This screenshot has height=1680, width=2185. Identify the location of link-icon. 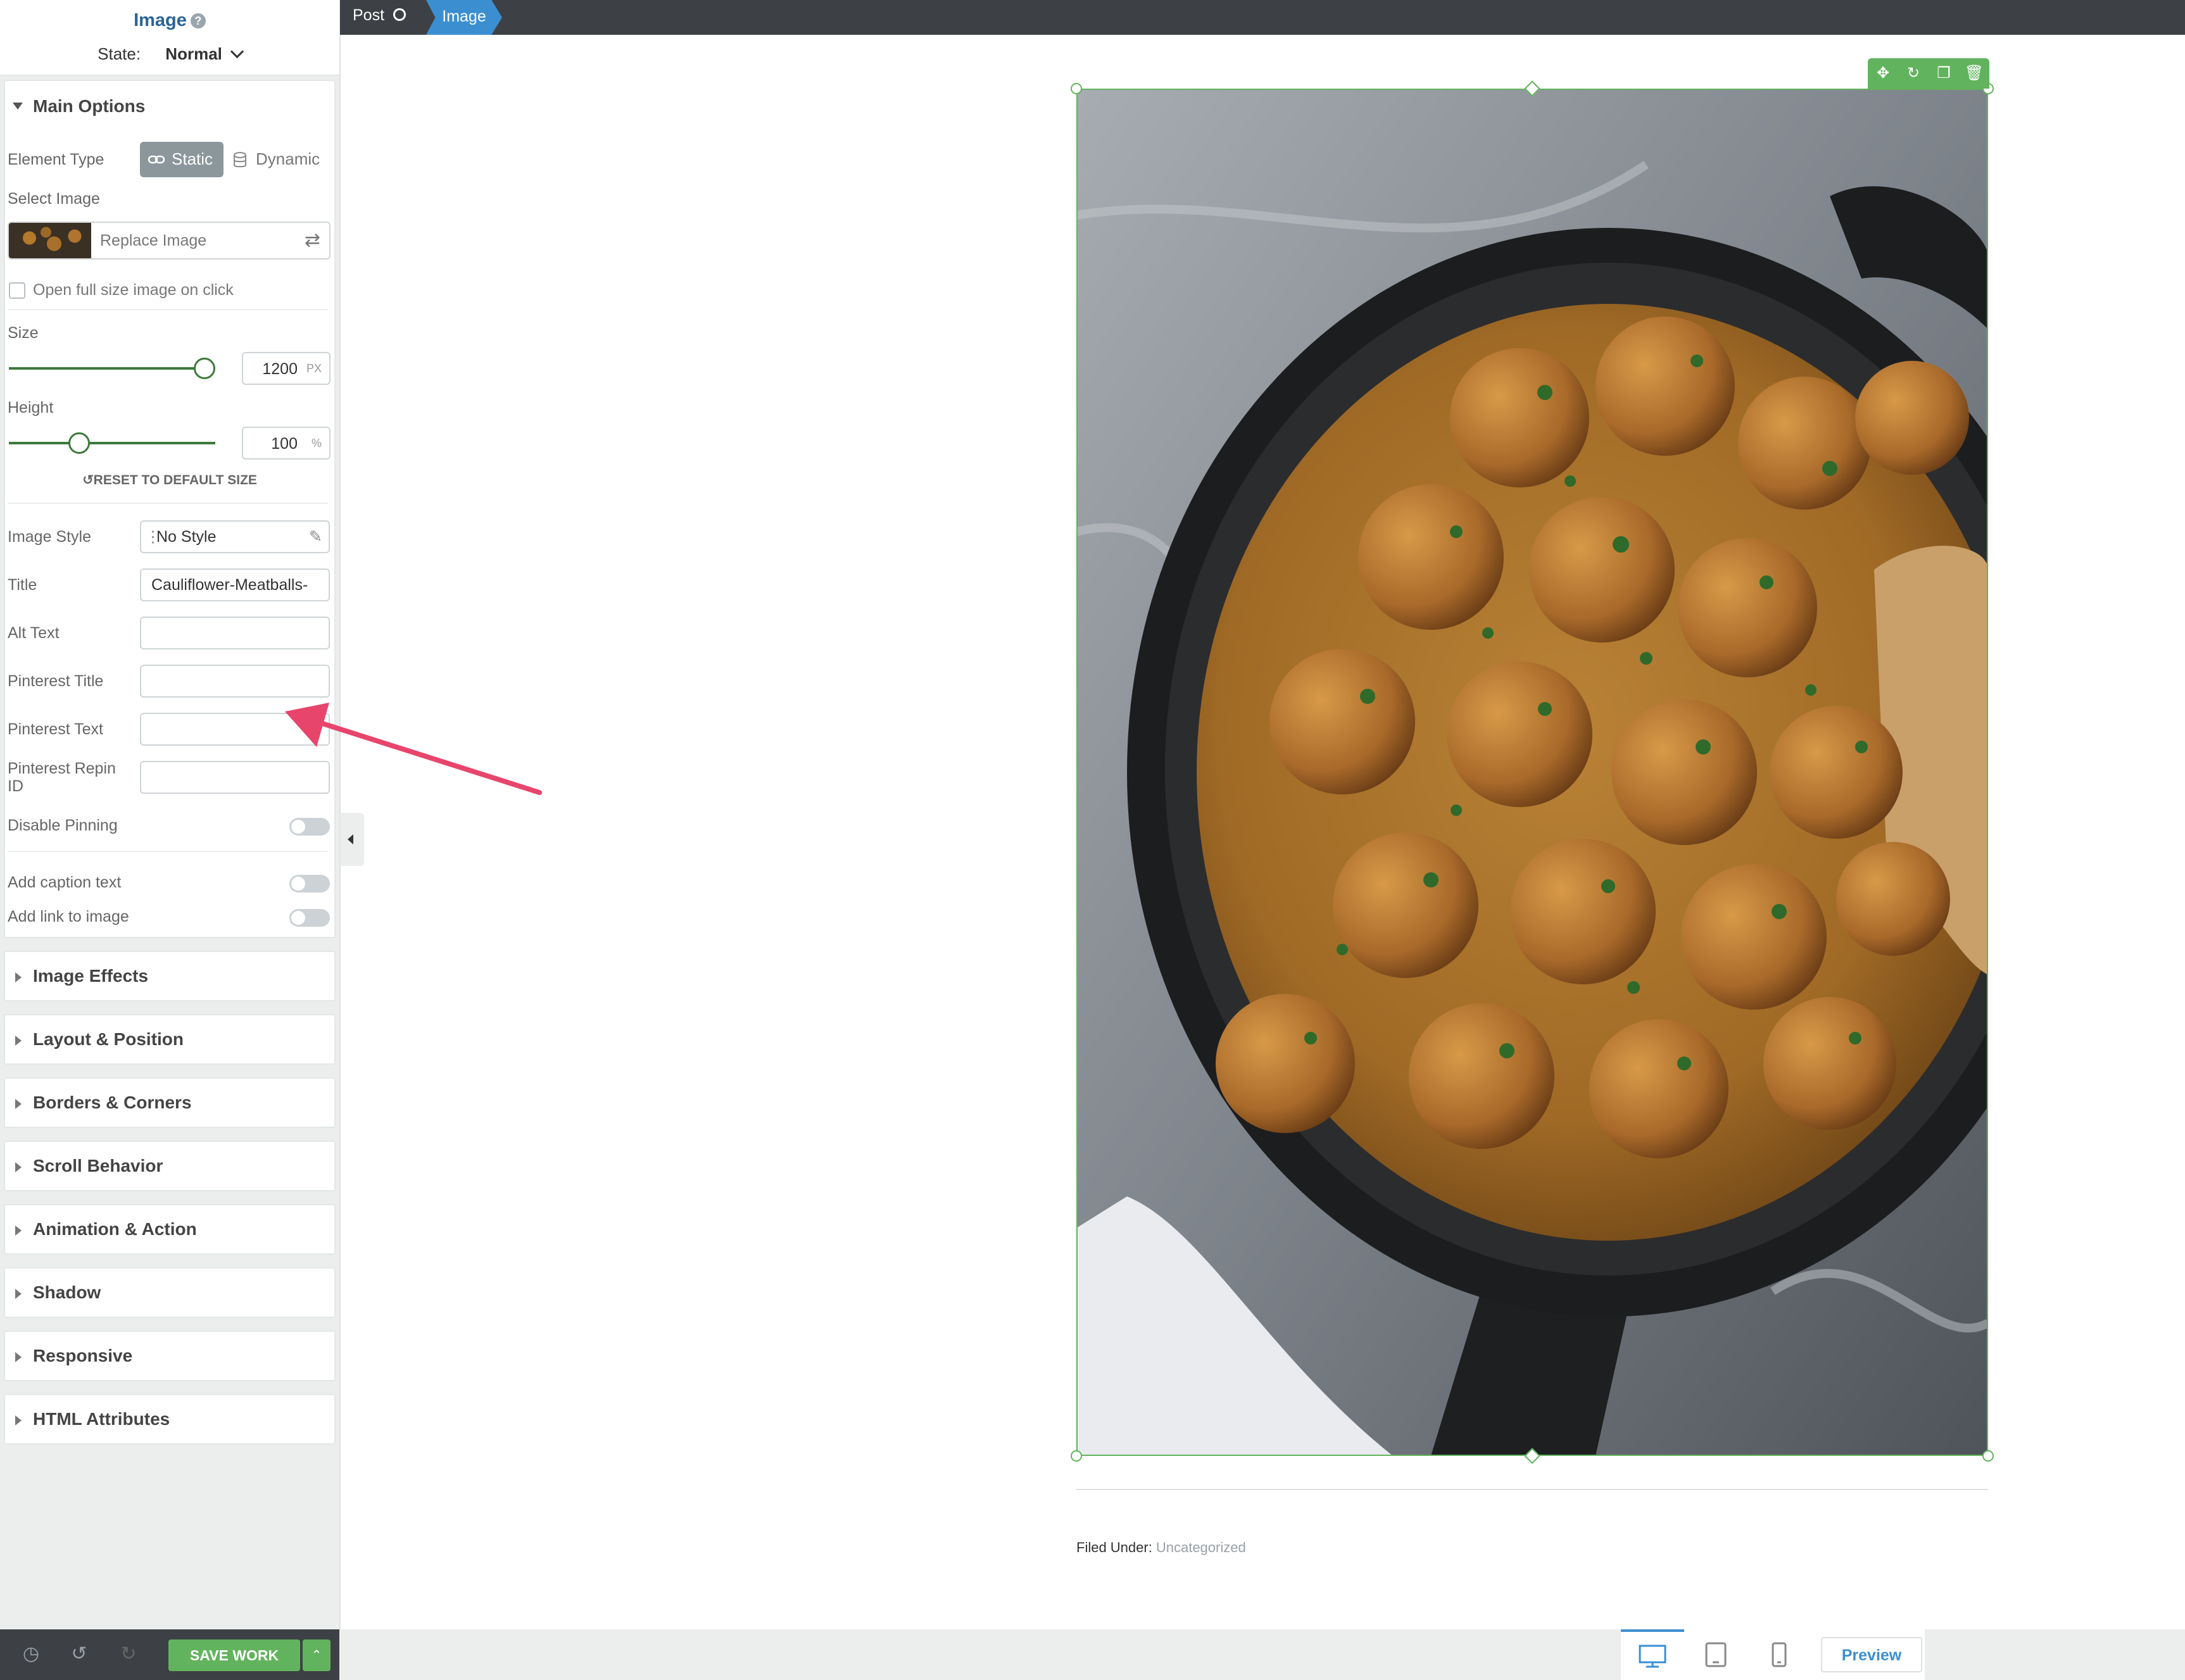
(156, 159).